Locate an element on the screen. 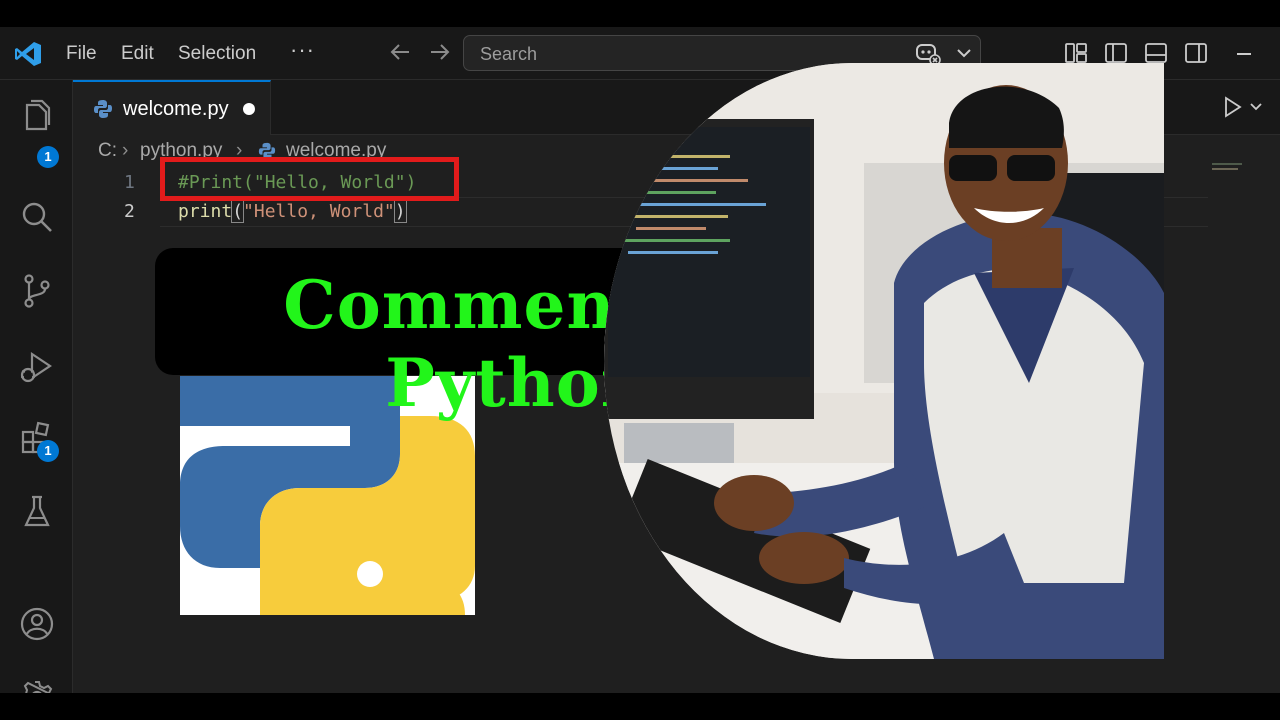 The width and height of the screenshot is (1280, 720). code-string: "Hello, World" is located at coordinates (319, 211).